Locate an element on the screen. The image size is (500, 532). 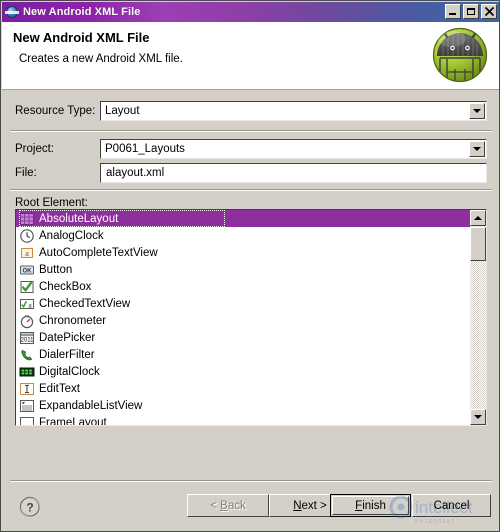
cancel-button-label: Cancel is located at coordinates (451, 505).